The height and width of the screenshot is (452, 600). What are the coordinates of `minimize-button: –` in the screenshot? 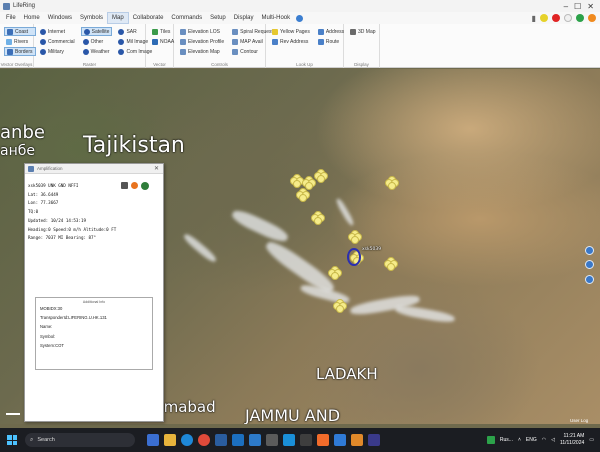 It's located at (566, 6).